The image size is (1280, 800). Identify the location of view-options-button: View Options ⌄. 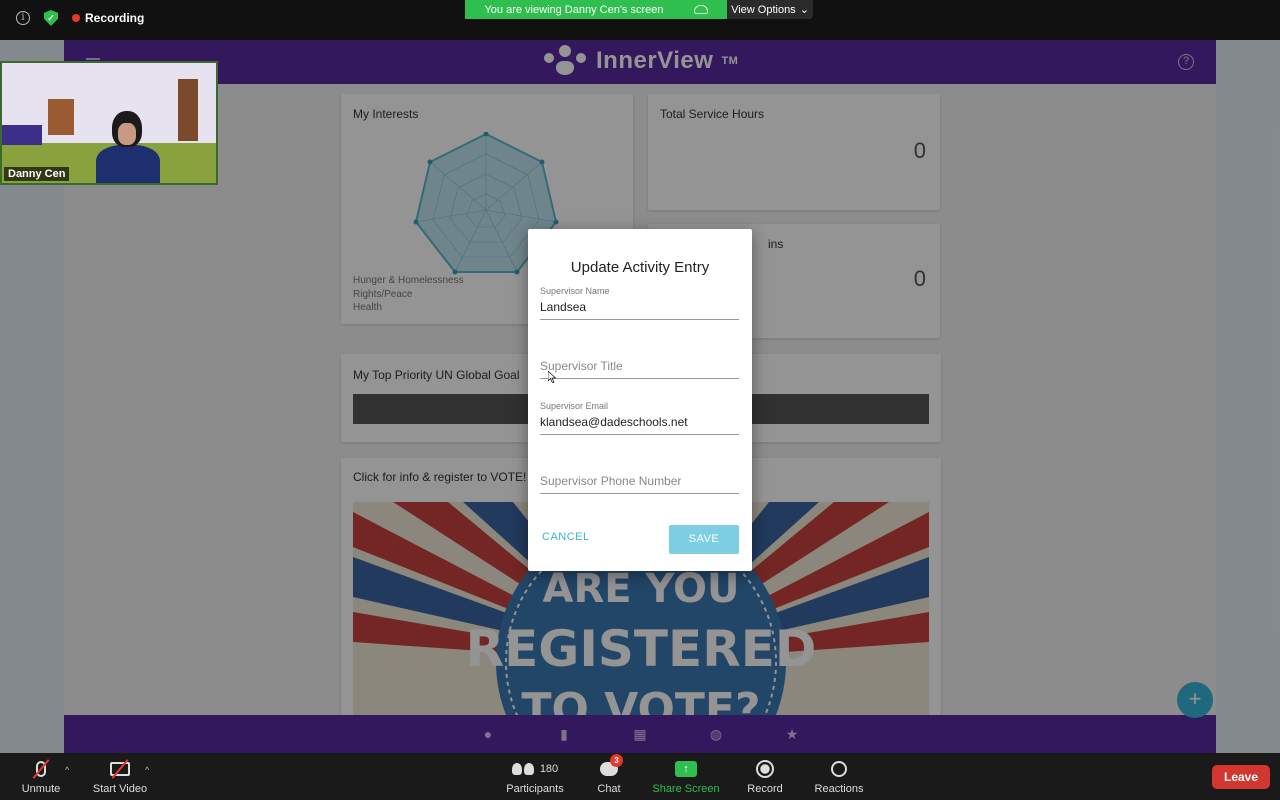
(770, 9).